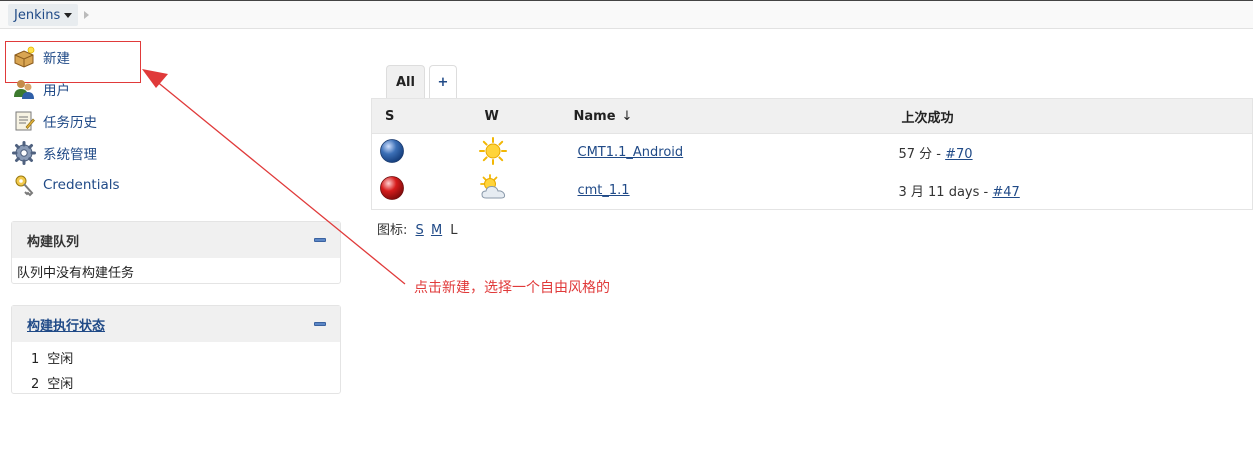 The image size is (1253, 460). I want to click on tab-all: All, so click(405, 82).